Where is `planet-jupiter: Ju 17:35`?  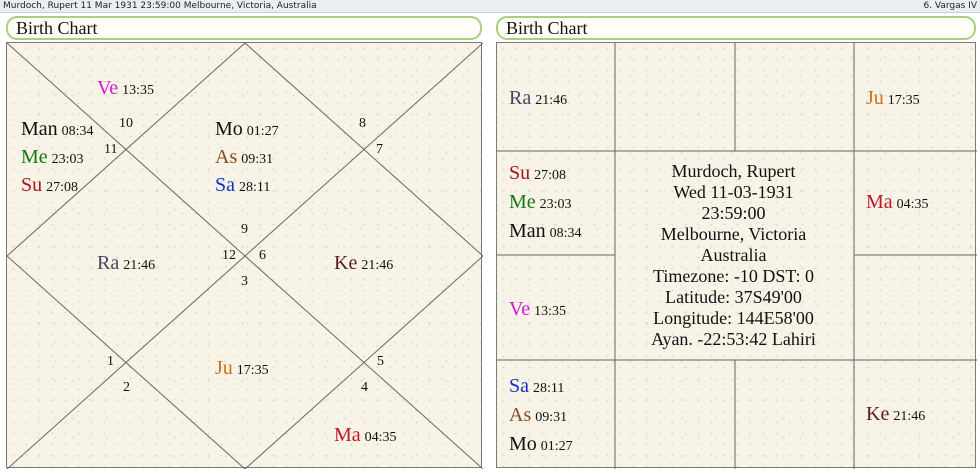 planet-jupiter: Ju 17:35 is located at coordinates (242, 369).